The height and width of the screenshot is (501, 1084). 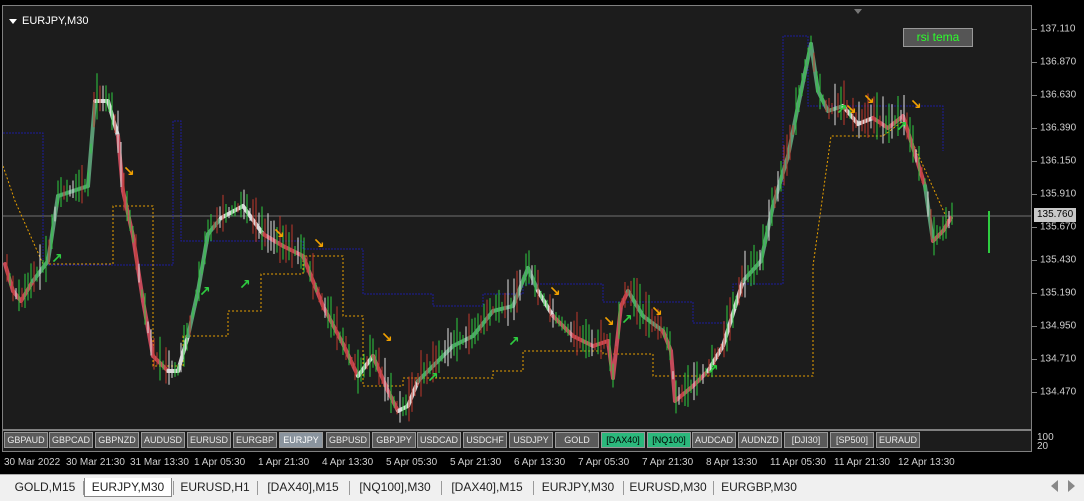 I want to click on symbol-button-dji30: [DJI30], so click(x=806, y=440).